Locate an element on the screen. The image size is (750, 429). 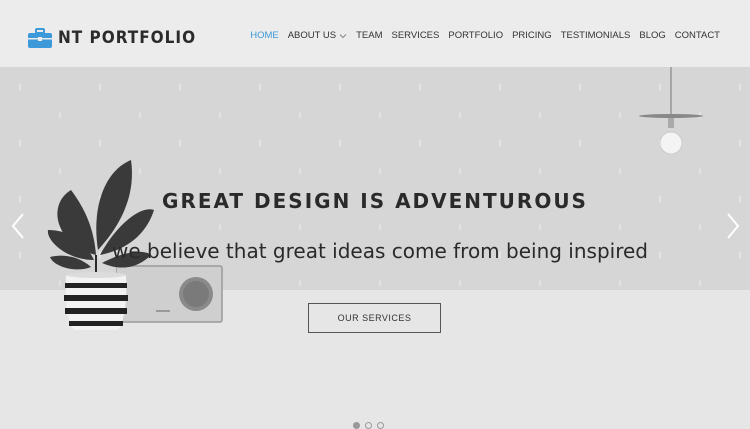
hero-headline: GREAT DESIGN IS ADVENTUROUS is located at coordinates (375, 201).